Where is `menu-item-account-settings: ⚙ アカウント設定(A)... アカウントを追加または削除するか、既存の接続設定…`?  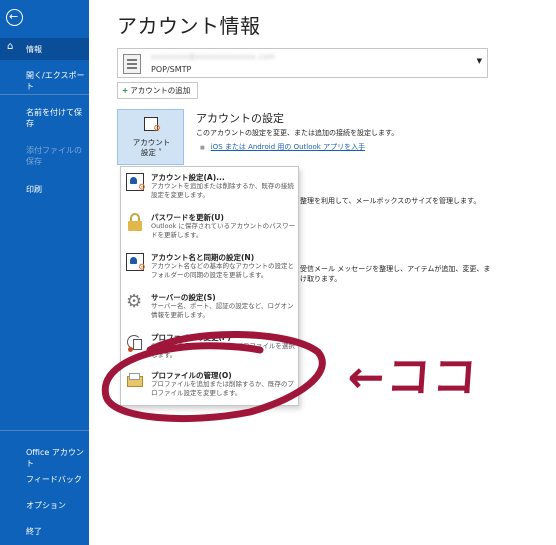
menu-item-account-settings: ⚙ アカウント設定(A)... アカウントを追加または削除するか、既存の接続設定… is located at coordinates (209, 189).